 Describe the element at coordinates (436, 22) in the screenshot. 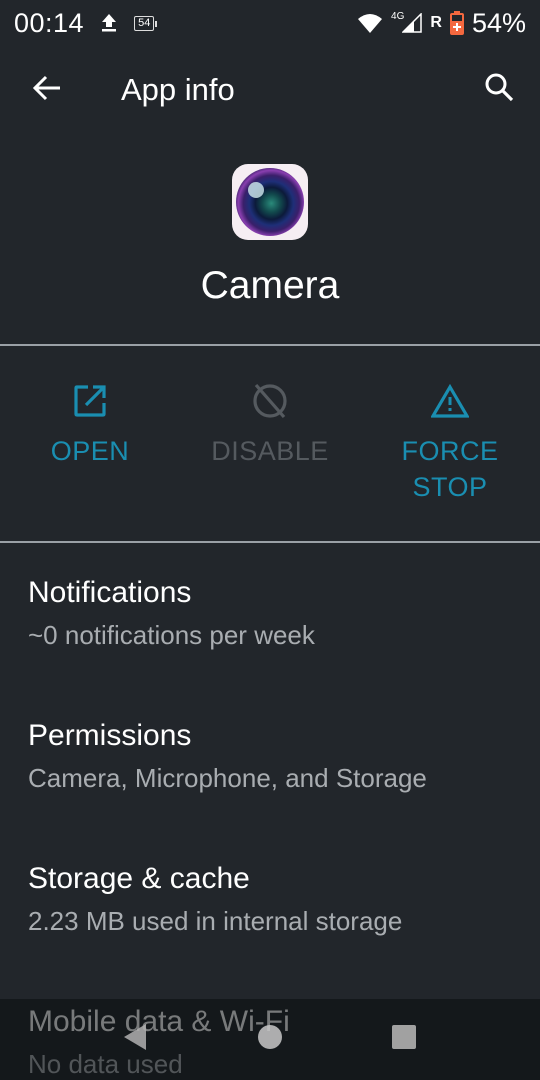

I see `roaming-indicator: R` at that location.